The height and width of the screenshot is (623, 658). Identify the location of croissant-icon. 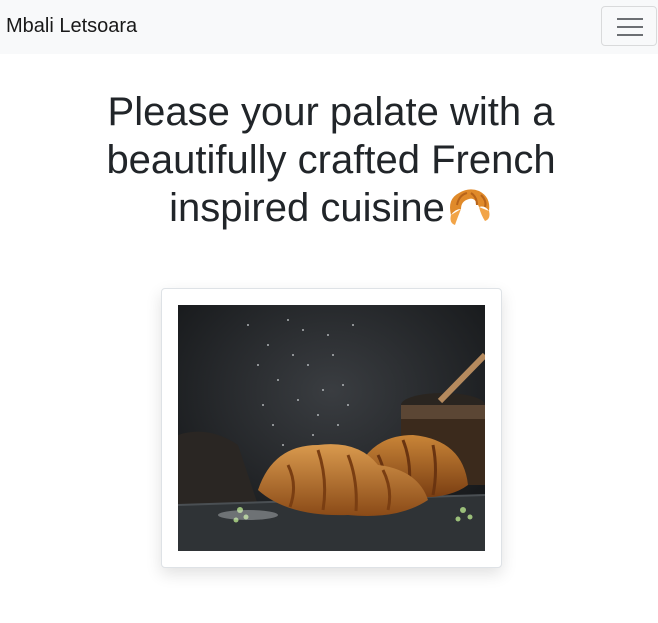
(469, 207).